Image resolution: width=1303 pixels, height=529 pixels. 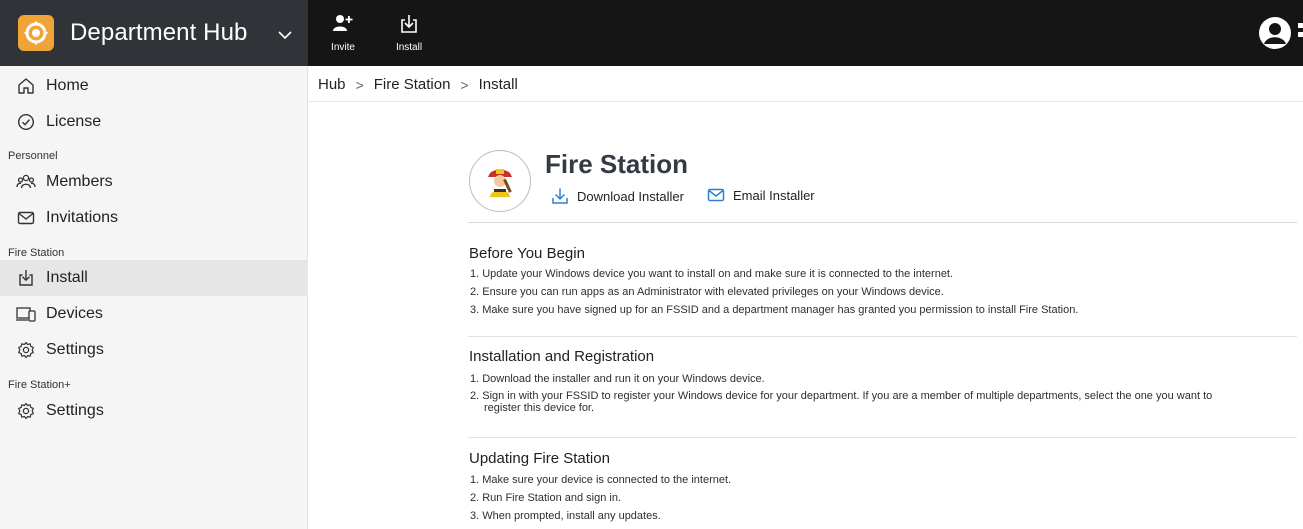 What do you see at coordinates (498, 84) in the screenshot?
I see `breadcrumb-install: Install` at bounding box center [498, 84].